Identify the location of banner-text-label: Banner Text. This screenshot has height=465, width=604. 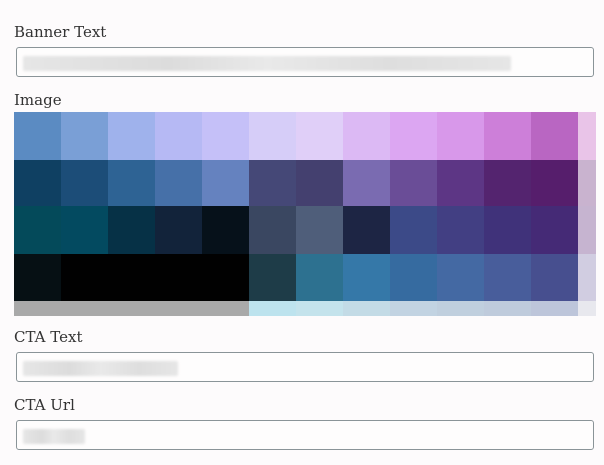
(60, 32).